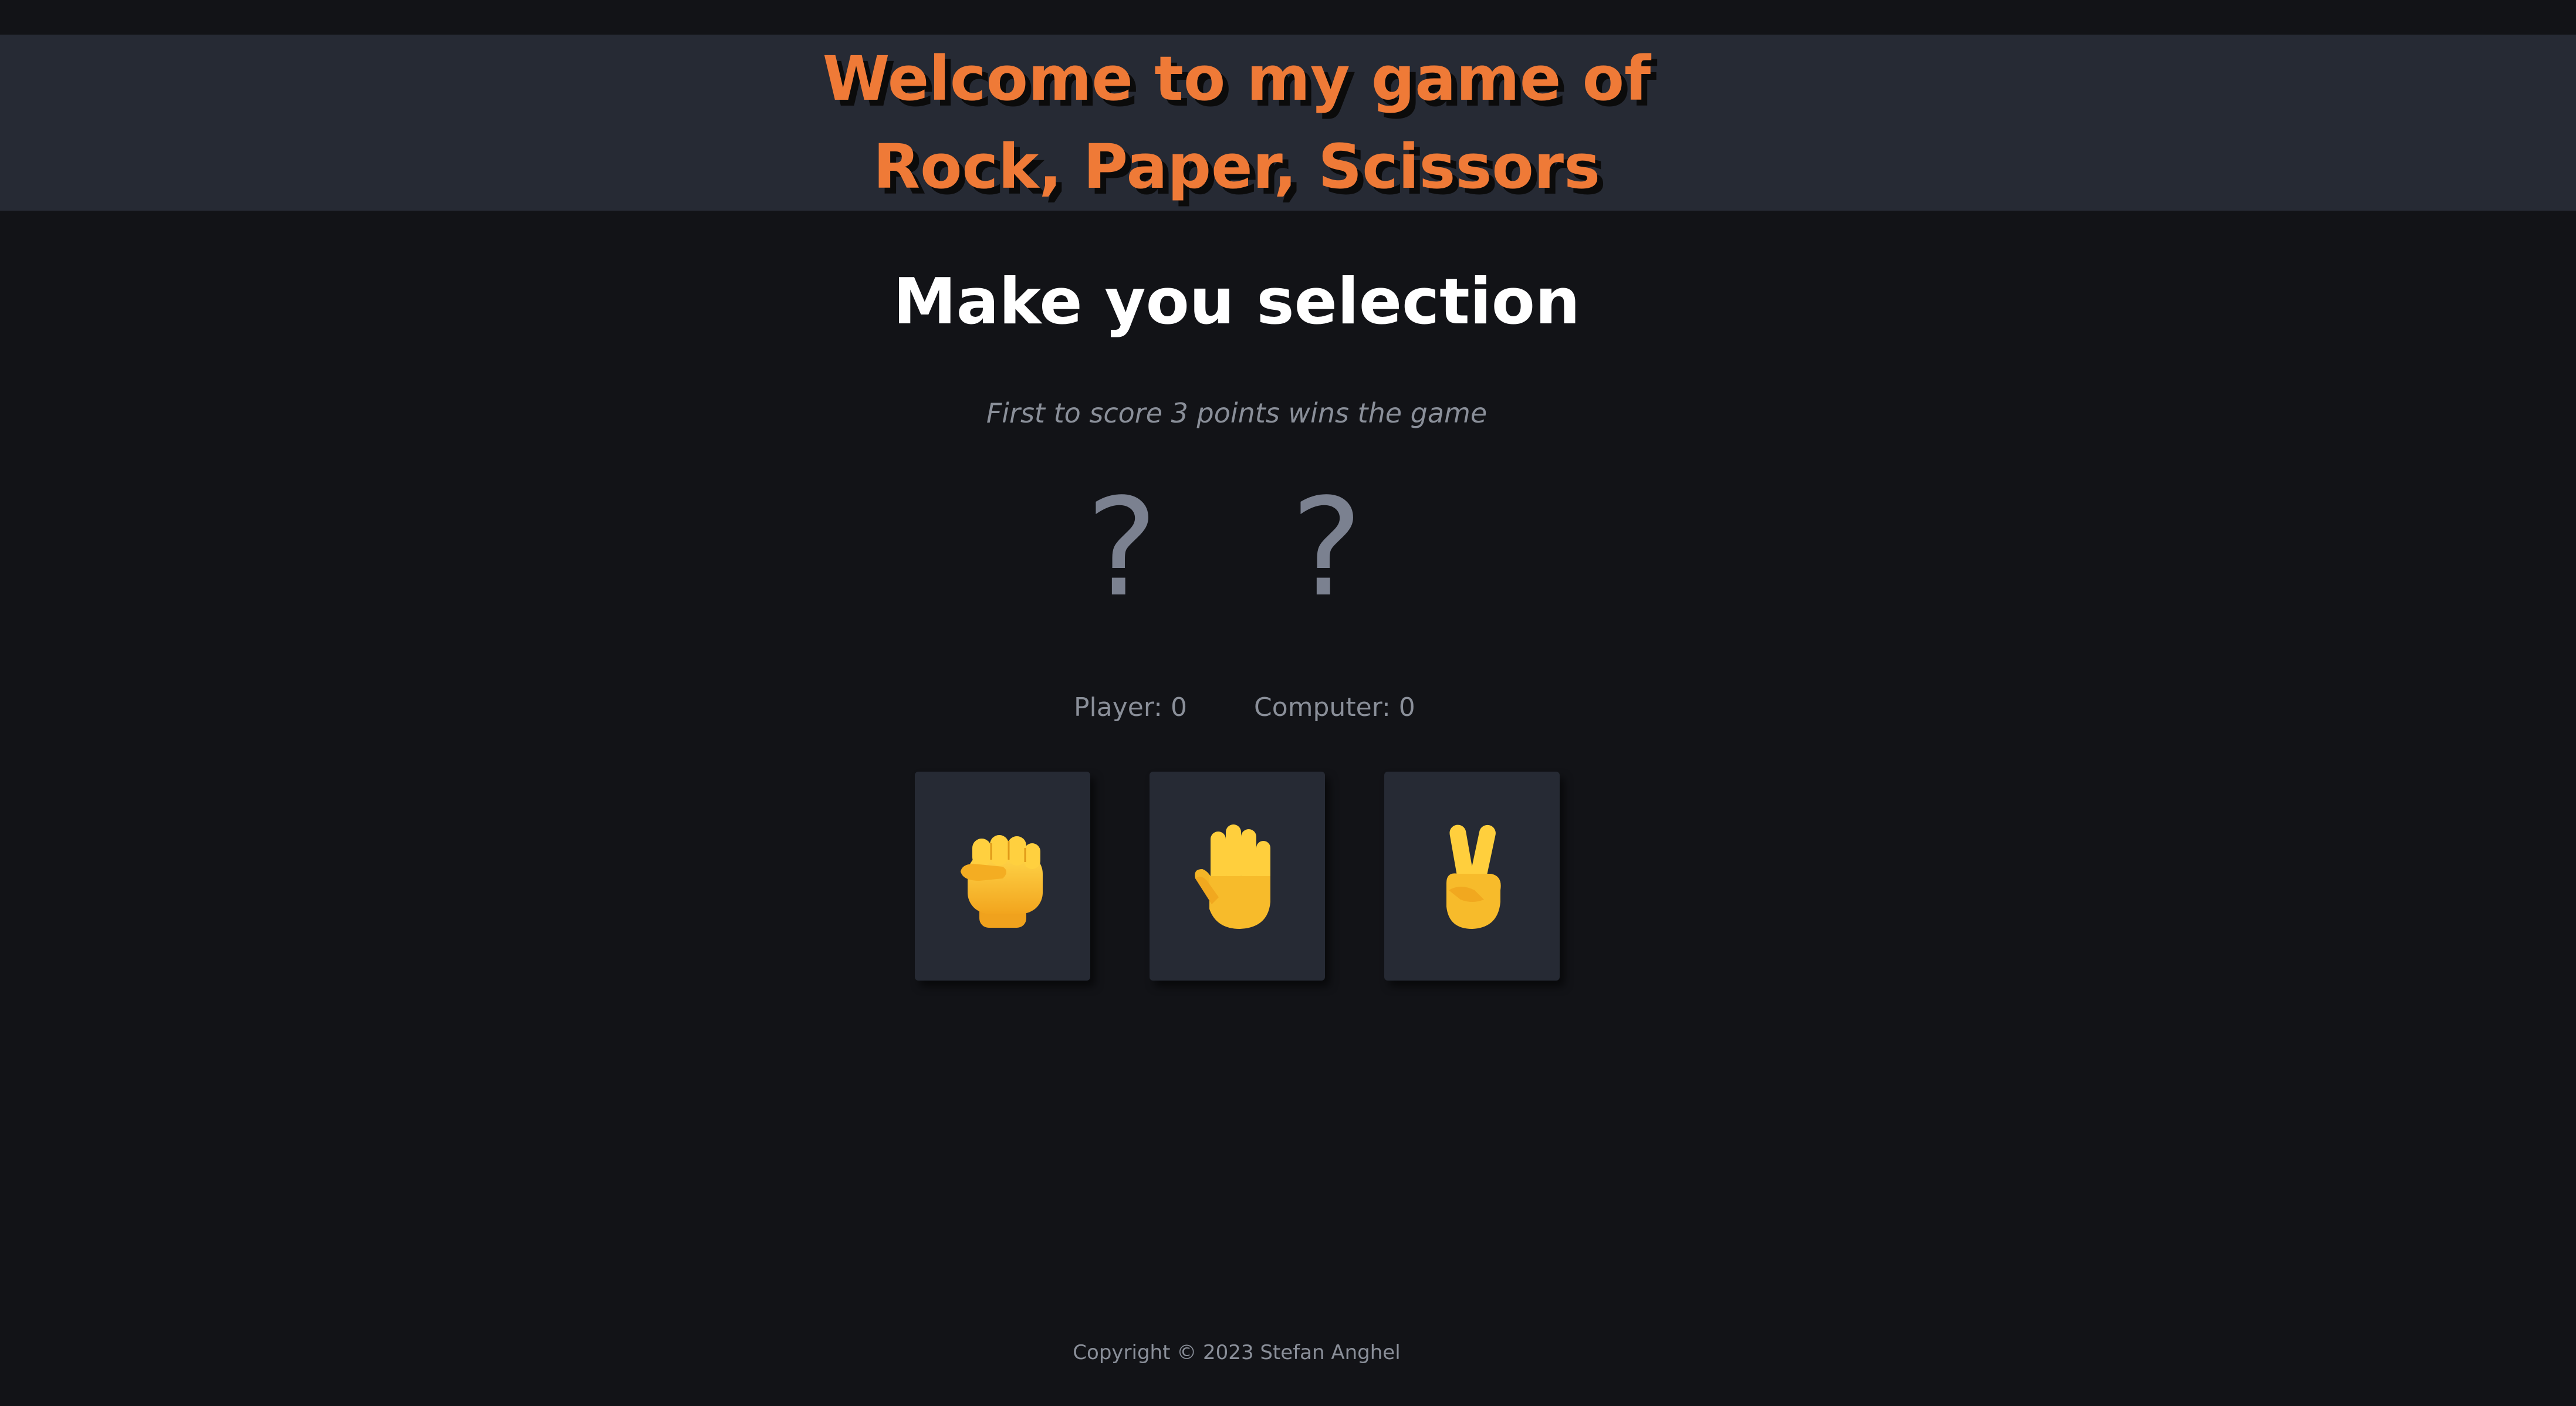  I want to click on raised-fist-icon, so click(1001, 881).